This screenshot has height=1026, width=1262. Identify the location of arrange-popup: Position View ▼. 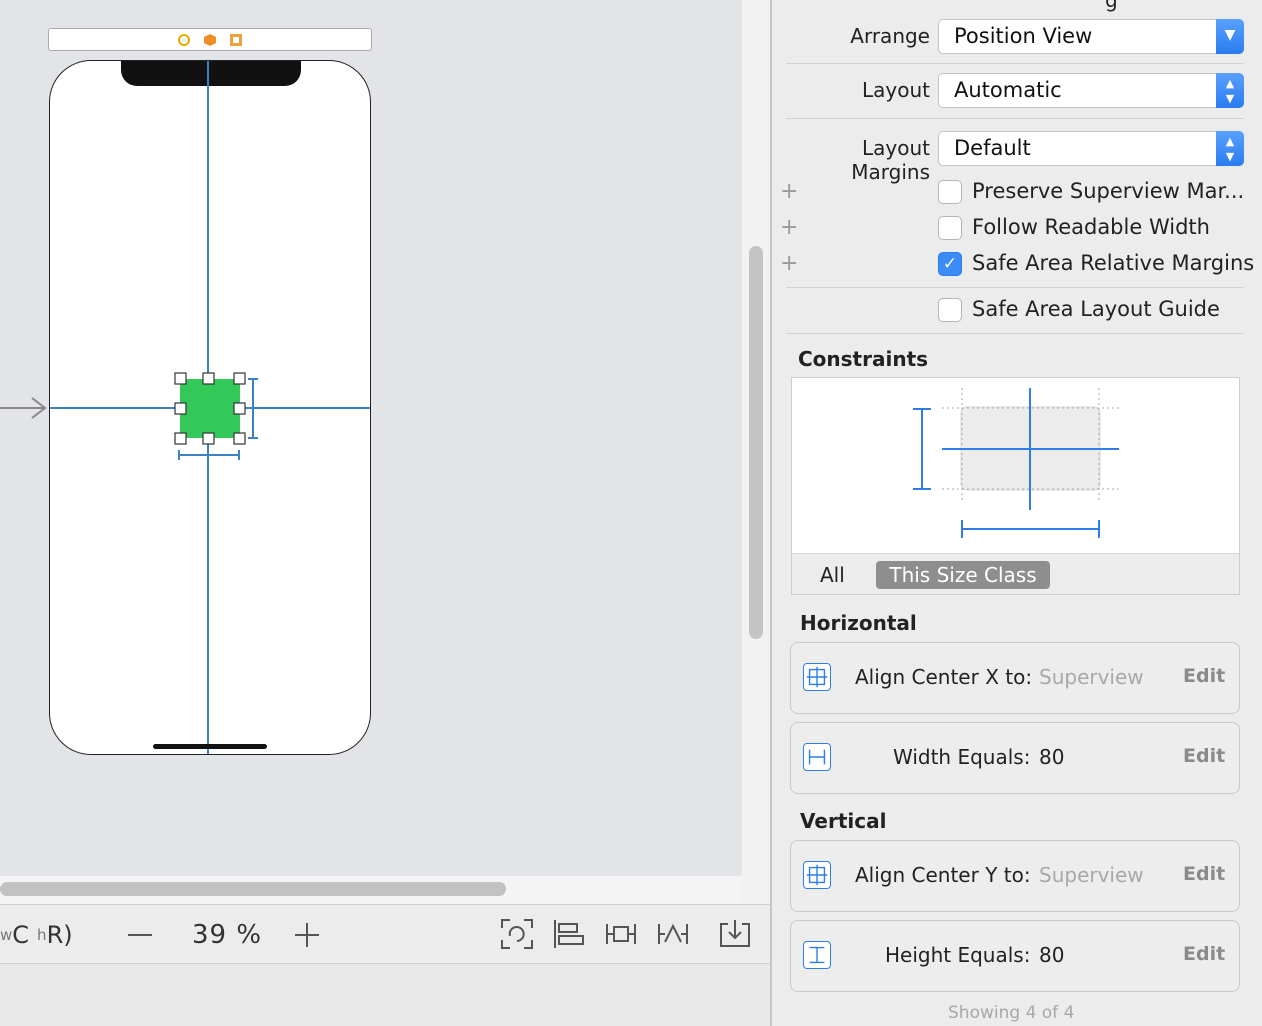
(1091, 36).